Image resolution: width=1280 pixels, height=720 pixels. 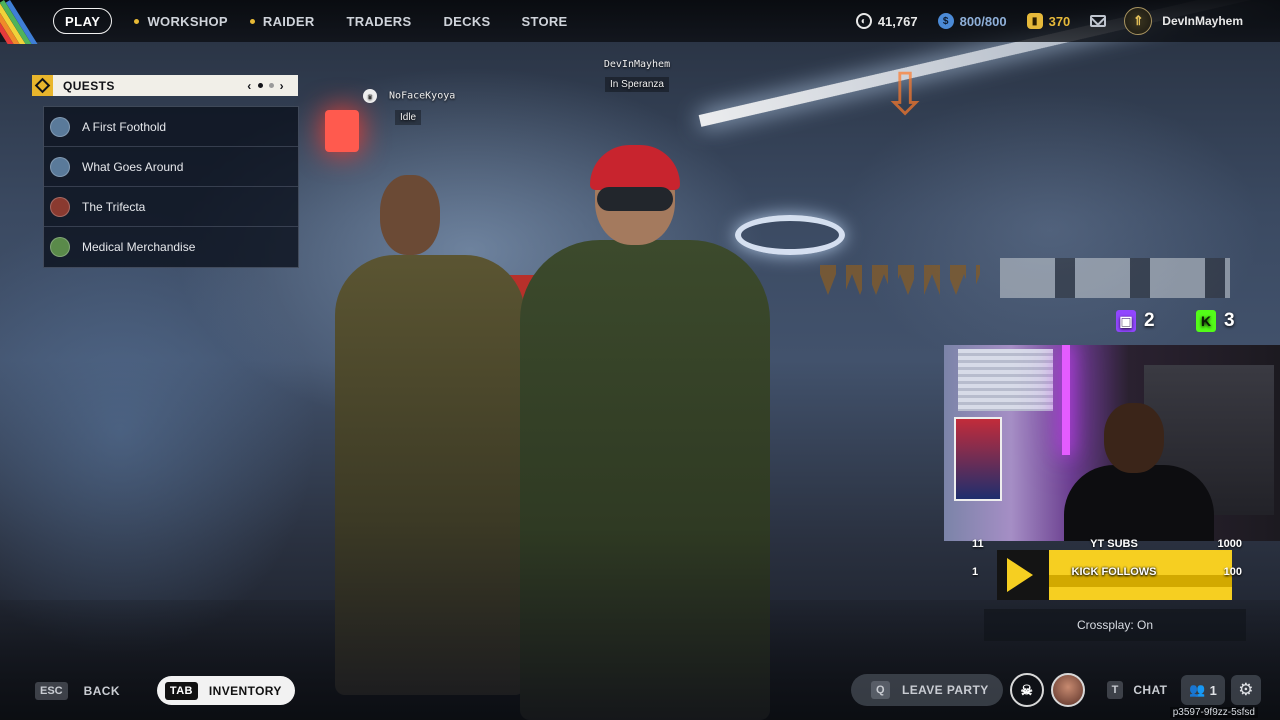 What do you see at coordinates (171, 207) in the screenshot?
I see `list-item: The Trifecta` at bounding box center [171, 207].